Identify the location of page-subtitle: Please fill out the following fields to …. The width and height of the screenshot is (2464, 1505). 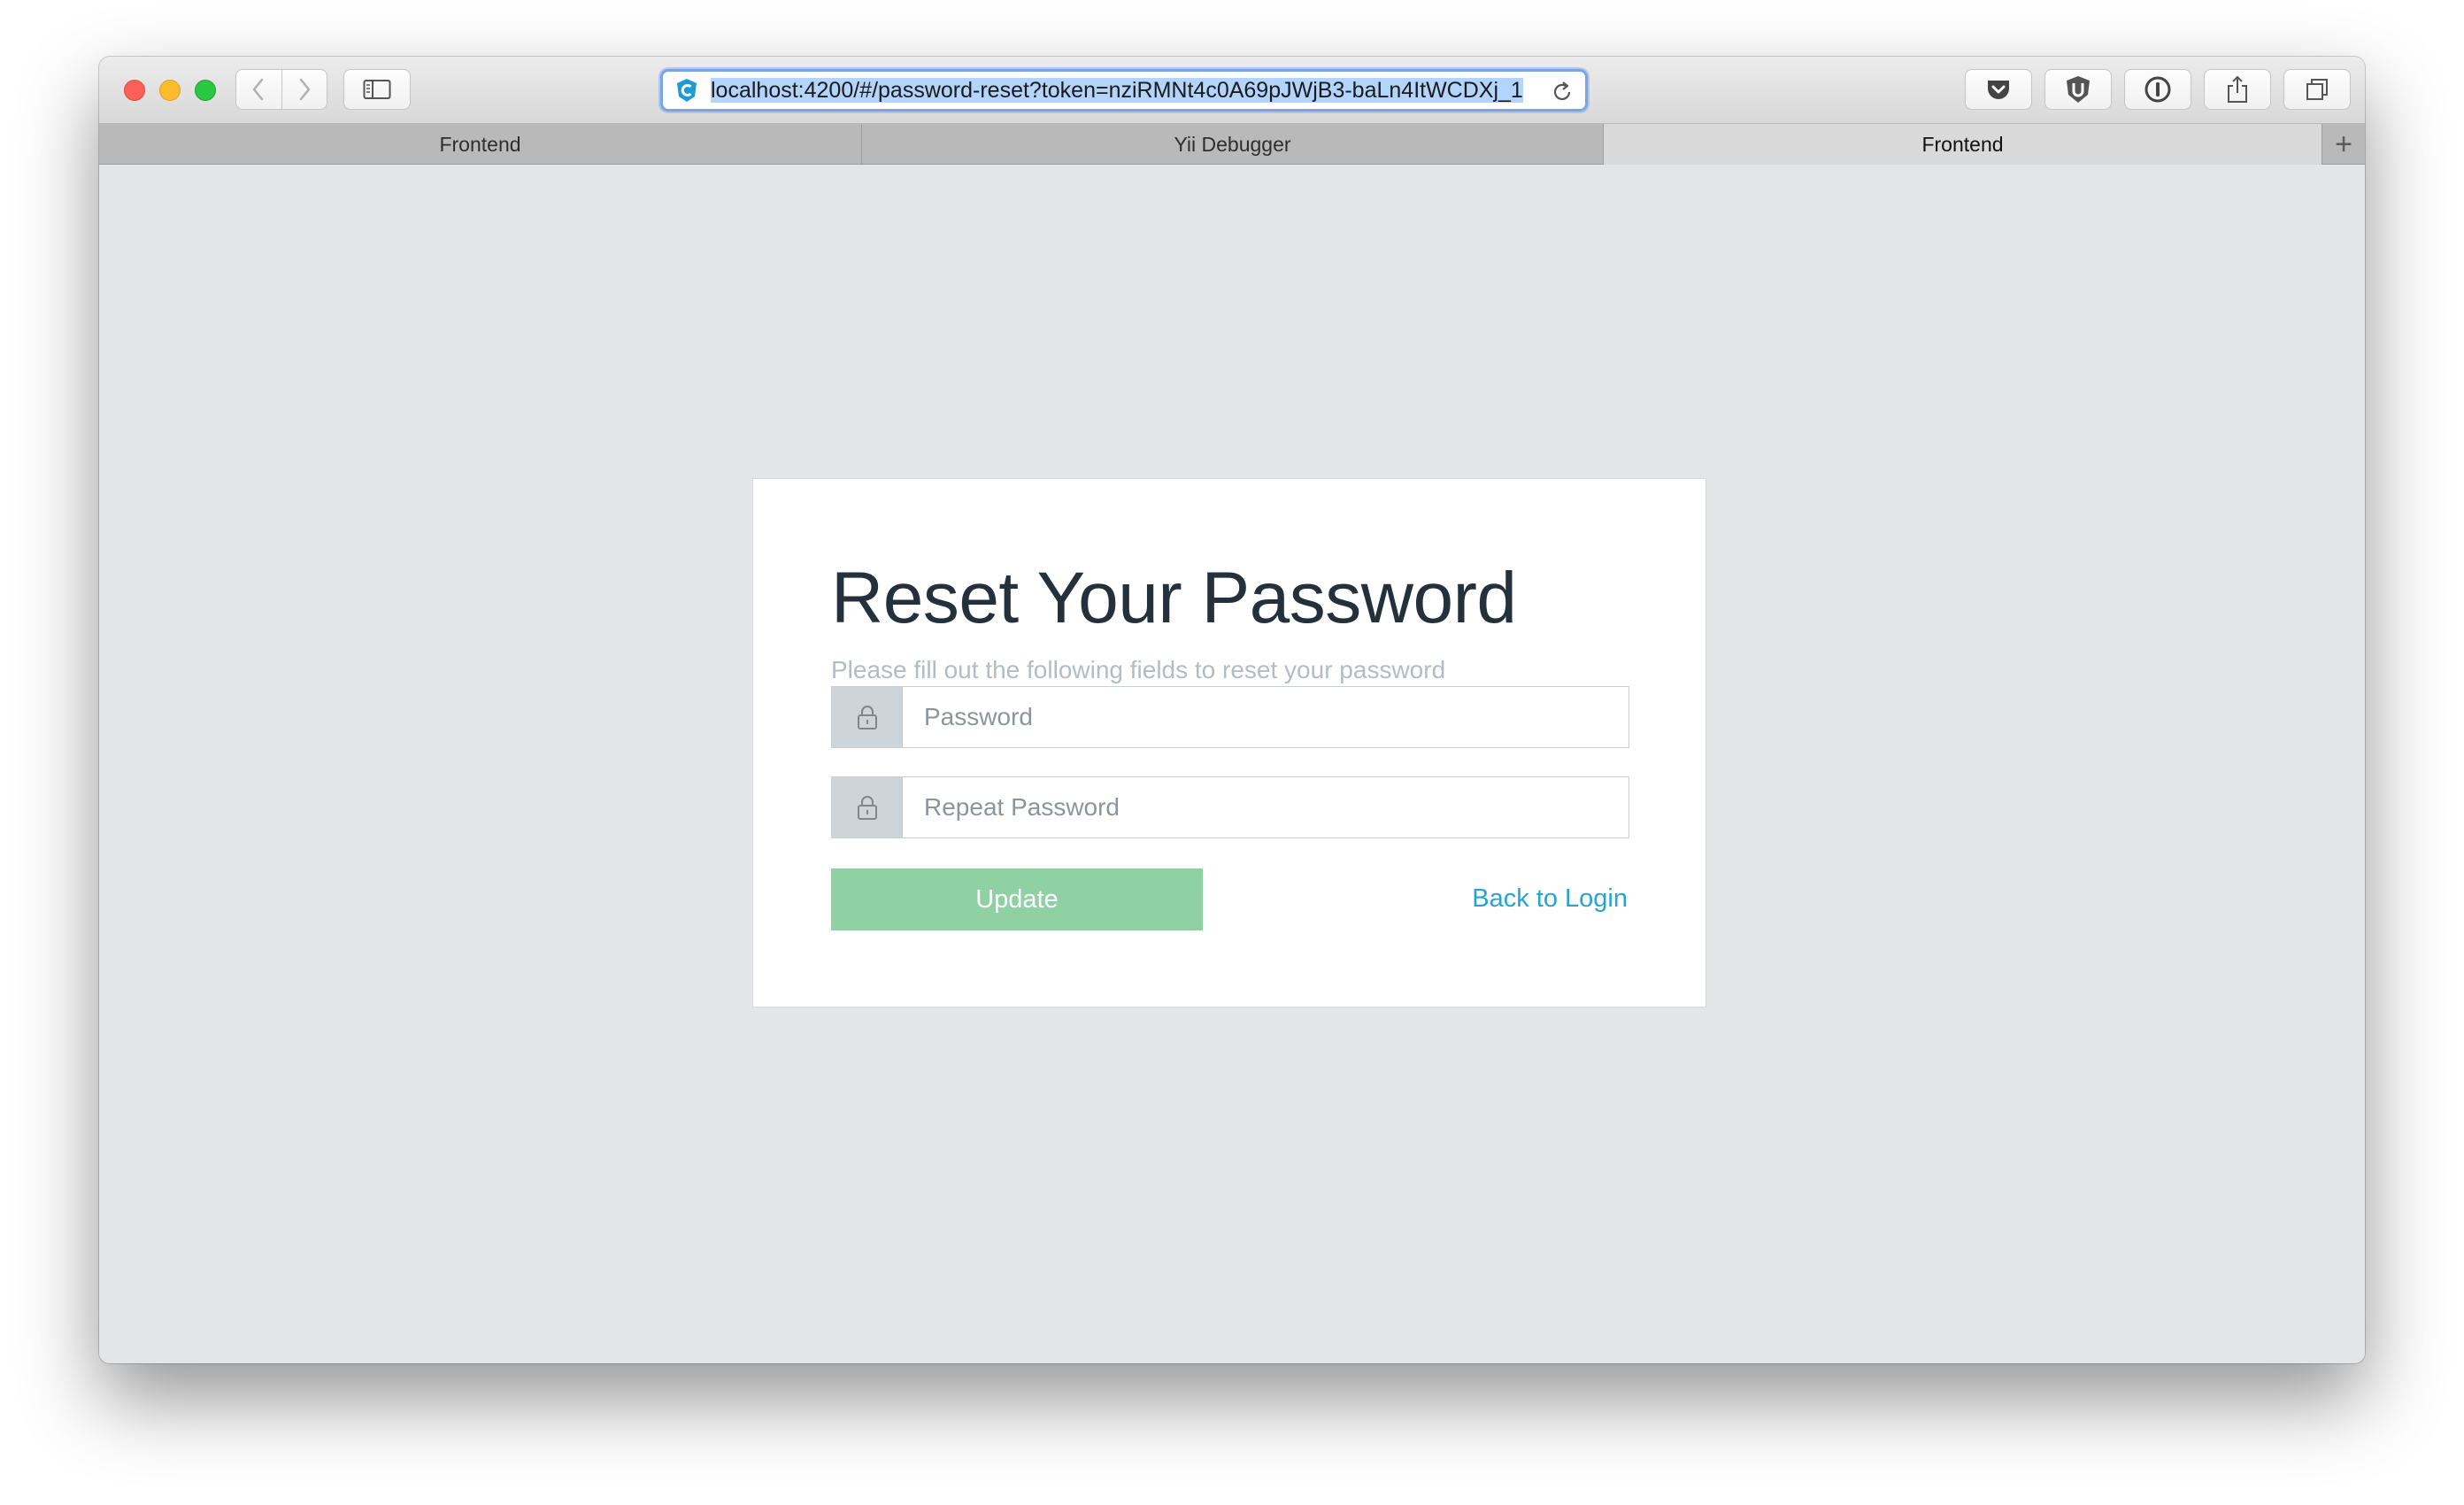
(1138, 669).